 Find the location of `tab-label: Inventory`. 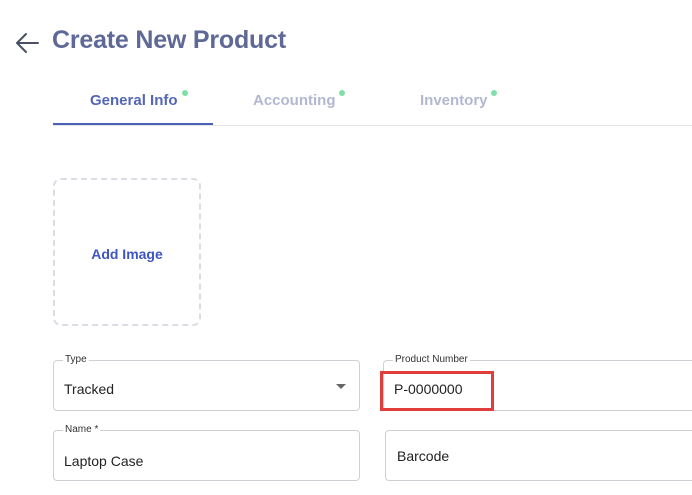

tab-label: Inventory is located at coordinates (454, 100).